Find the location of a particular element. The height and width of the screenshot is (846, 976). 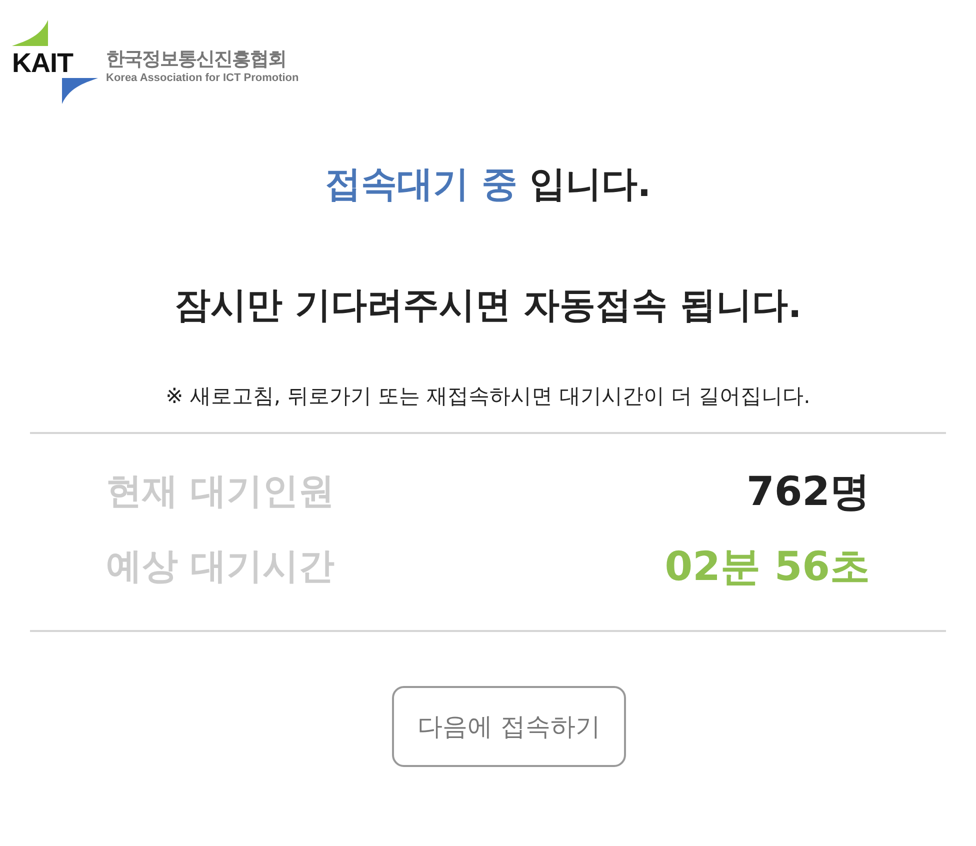

status-highlight: 접속대기 중 is located at coordinates (421, 185).